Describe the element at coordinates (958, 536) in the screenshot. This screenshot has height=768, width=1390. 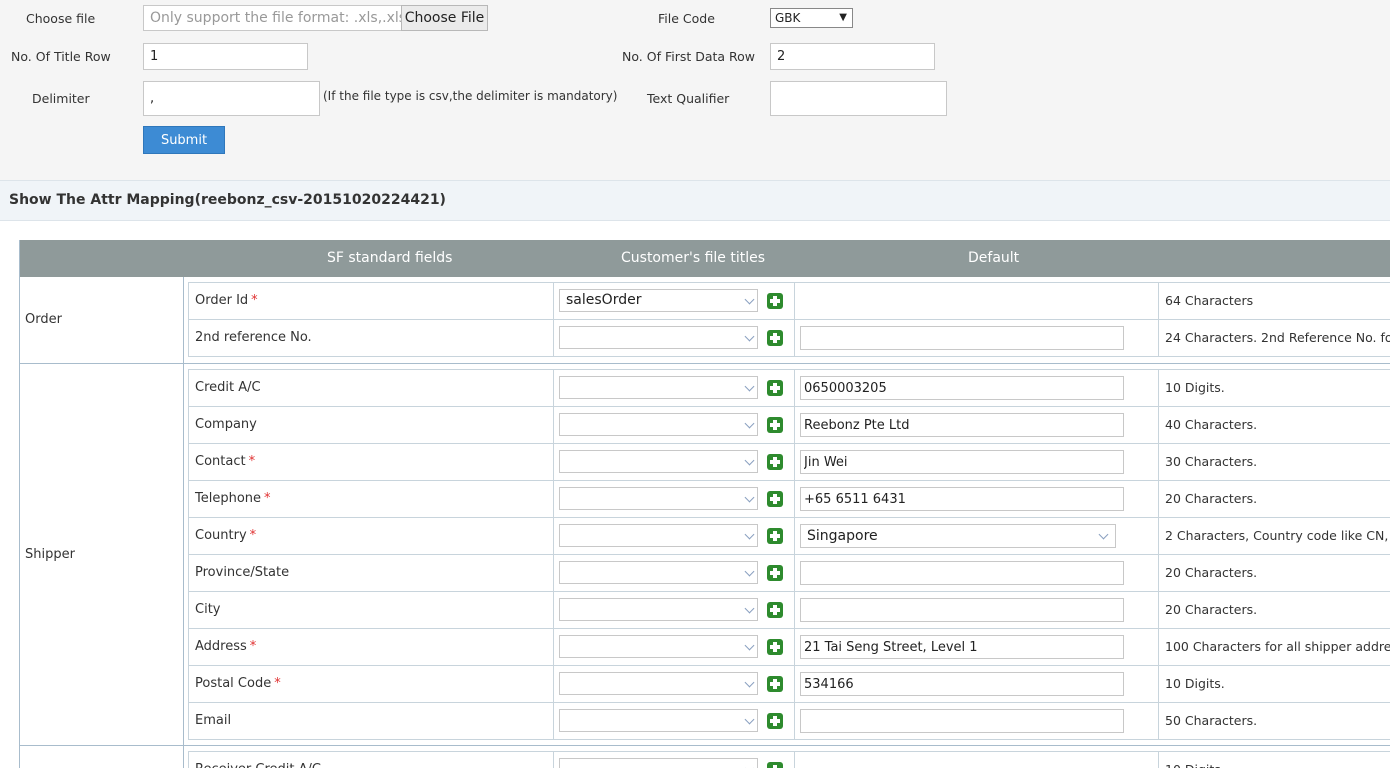
I see `default-country-select: Singapore` at that location.